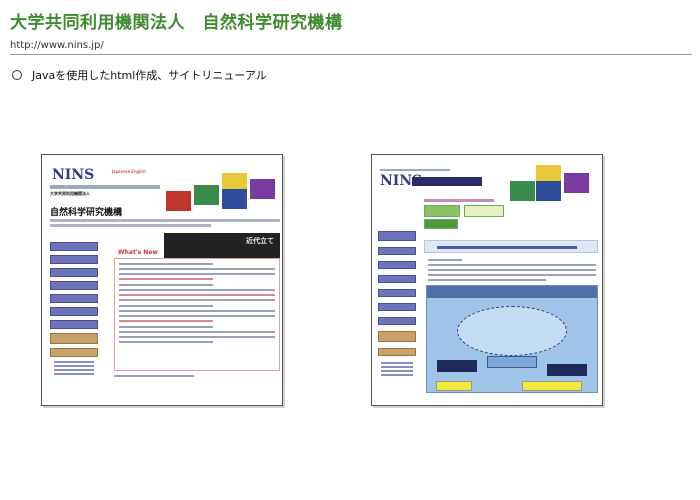 Image resolution: width=700 pixels, height=500 pixels. I want to click on page-title: 大学共同利用機関法人 自然科学研究機構, so click(176, 23).